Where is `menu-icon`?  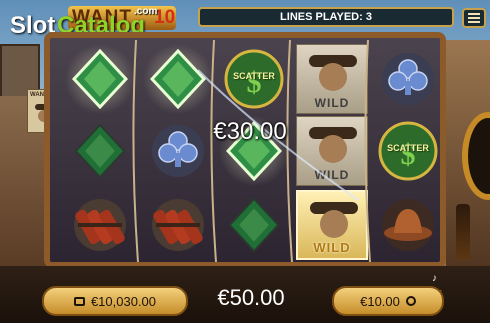
menu-icon is located at coordinates (474, 18).